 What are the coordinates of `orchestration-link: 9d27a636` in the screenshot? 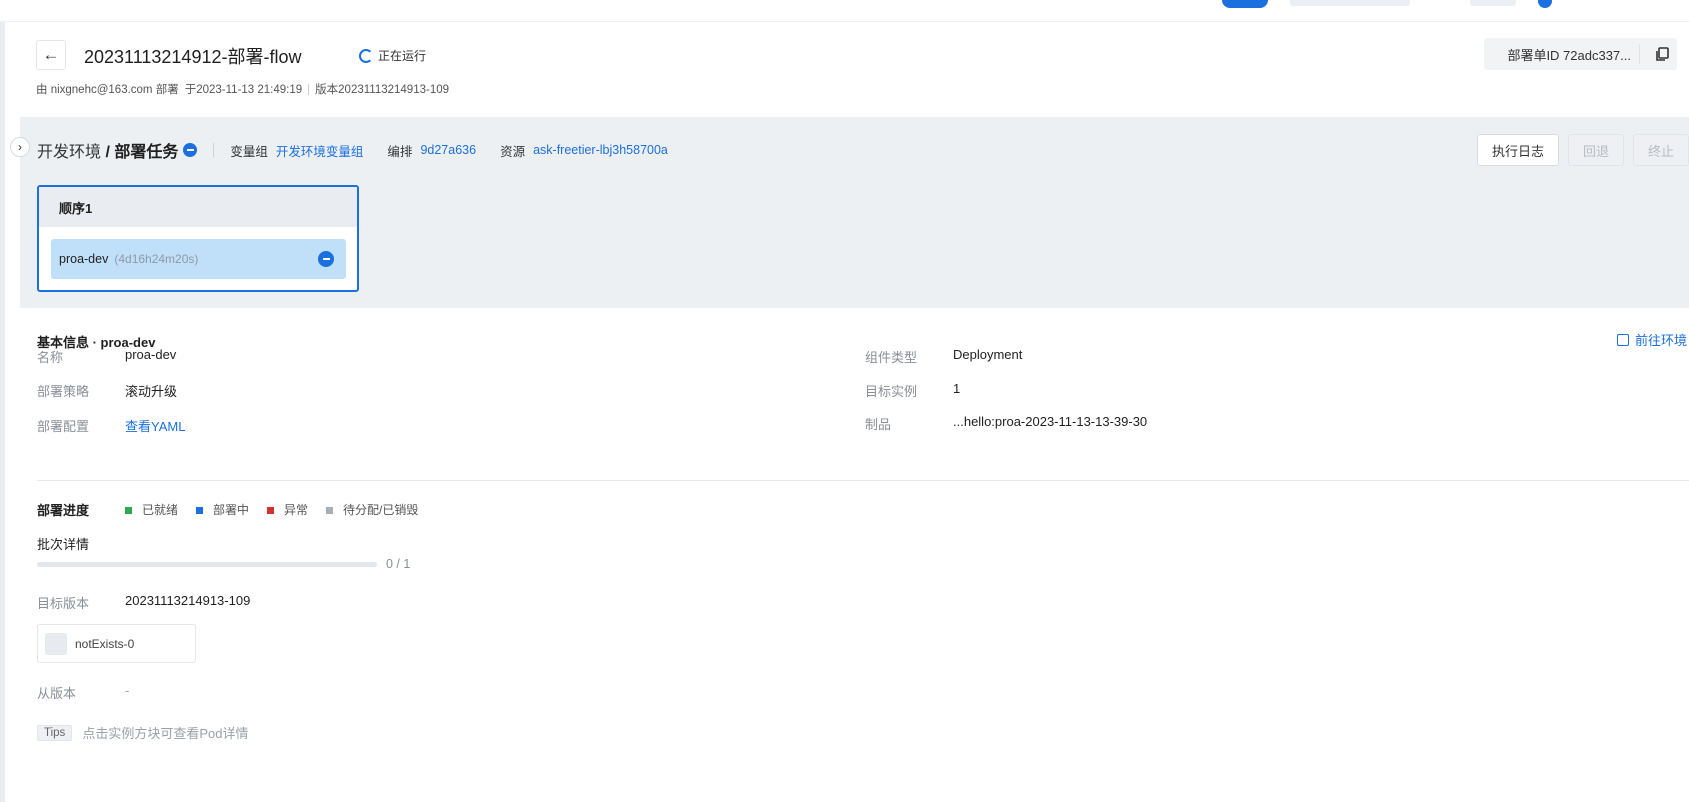 It's located at (448, 150).